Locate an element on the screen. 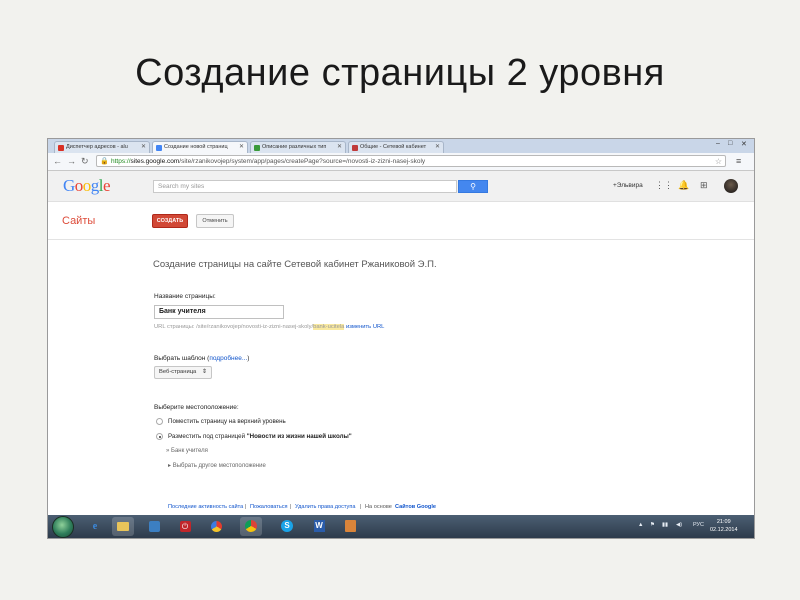 This screenshot has width=800, height=600. internet-explorer-icon: e is located at coordinates (95, 526).